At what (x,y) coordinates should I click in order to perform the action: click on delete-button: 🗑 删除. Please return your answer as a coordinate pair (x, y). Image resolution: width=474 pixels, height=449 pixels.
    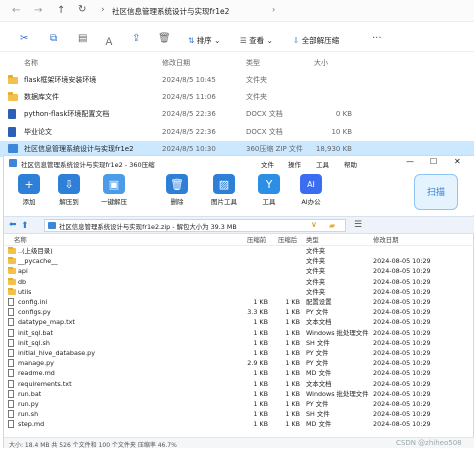
    Looking at the image, I should click on (177, 190).